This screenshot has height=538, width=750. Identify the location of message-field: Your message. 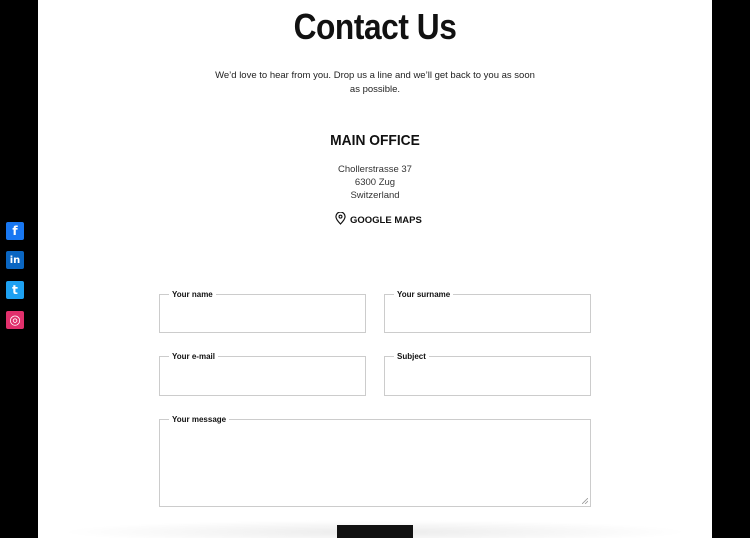
(375, 461).